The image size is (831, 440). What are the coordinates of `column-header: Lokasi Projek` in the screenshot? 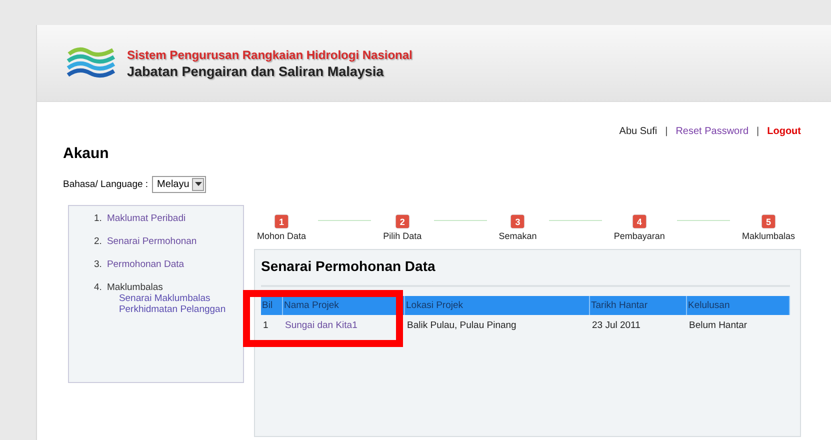 It's located at (497, 305).